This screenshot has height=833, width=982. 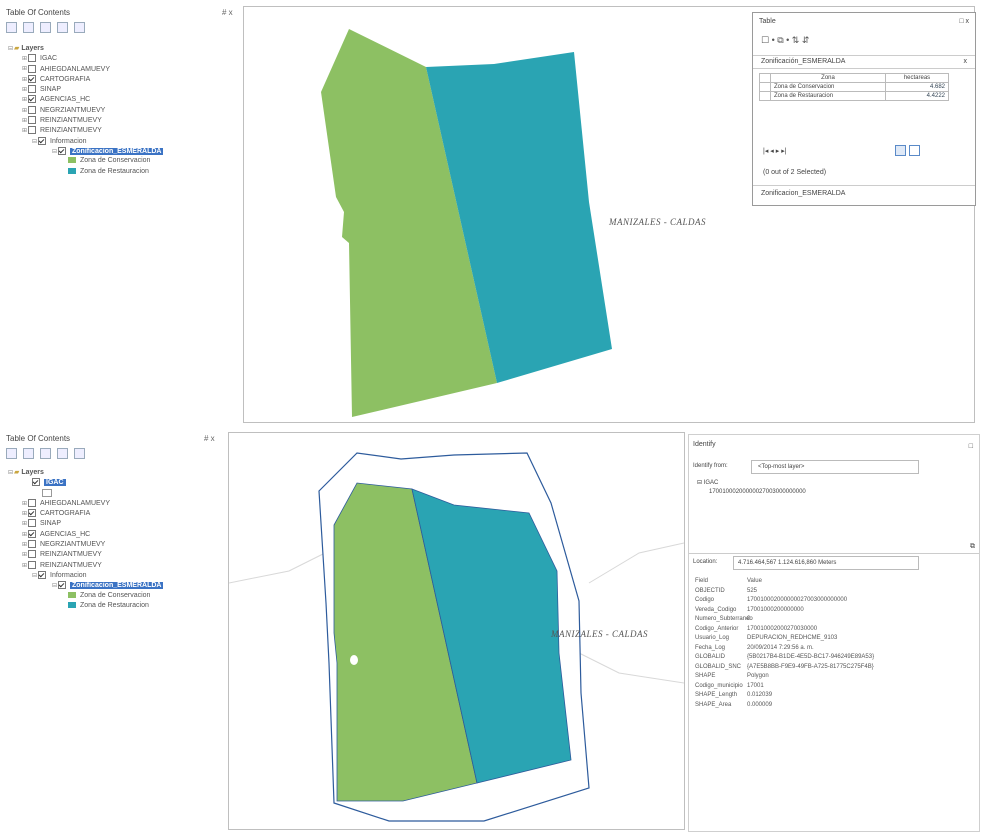 What do you see at coordinates (966, 61) in the screenshot?
I see `table-tab-close-icon: x` at bounding box center [966, 61].